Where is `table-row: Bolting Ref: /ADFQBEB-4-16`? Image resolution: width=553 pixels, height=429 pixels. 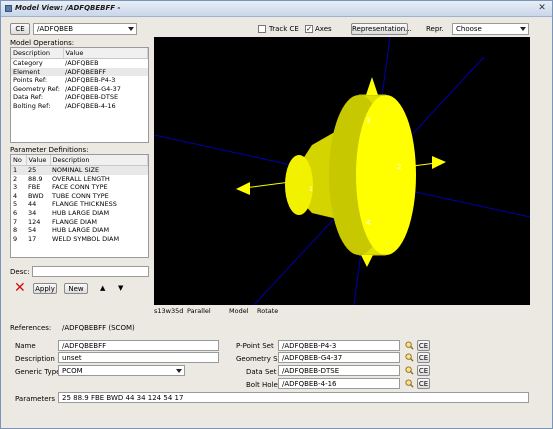
table-row: Bolting Ref: /ADFQBEB-4-16 is located at coordinates (79, 106).